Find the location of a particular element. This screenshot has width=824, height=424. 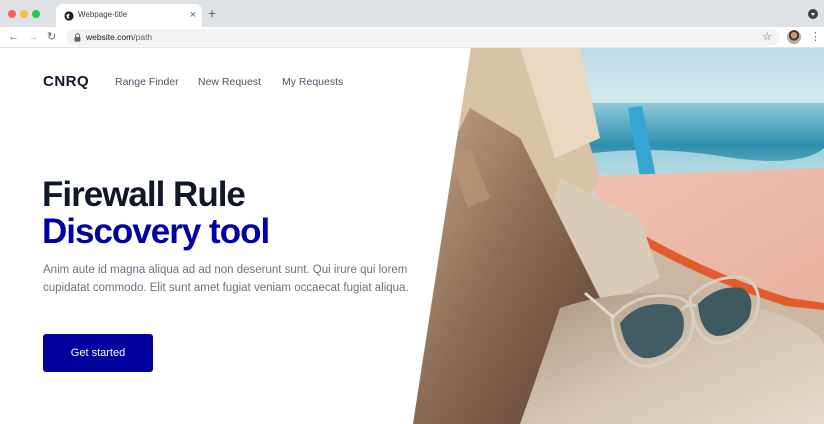

new-tab-button: + is located at coordinates (212, 13).